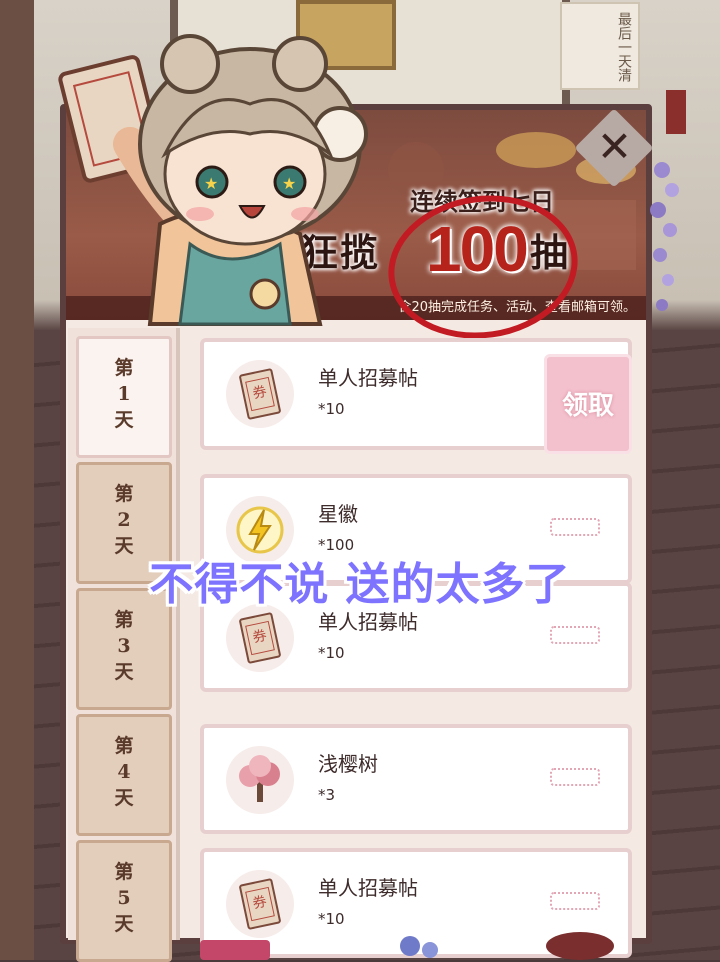 Image resolution: width=720 pixels, height=962 pixels. I want to click on day-tab-number: 2, so click(124, 520).